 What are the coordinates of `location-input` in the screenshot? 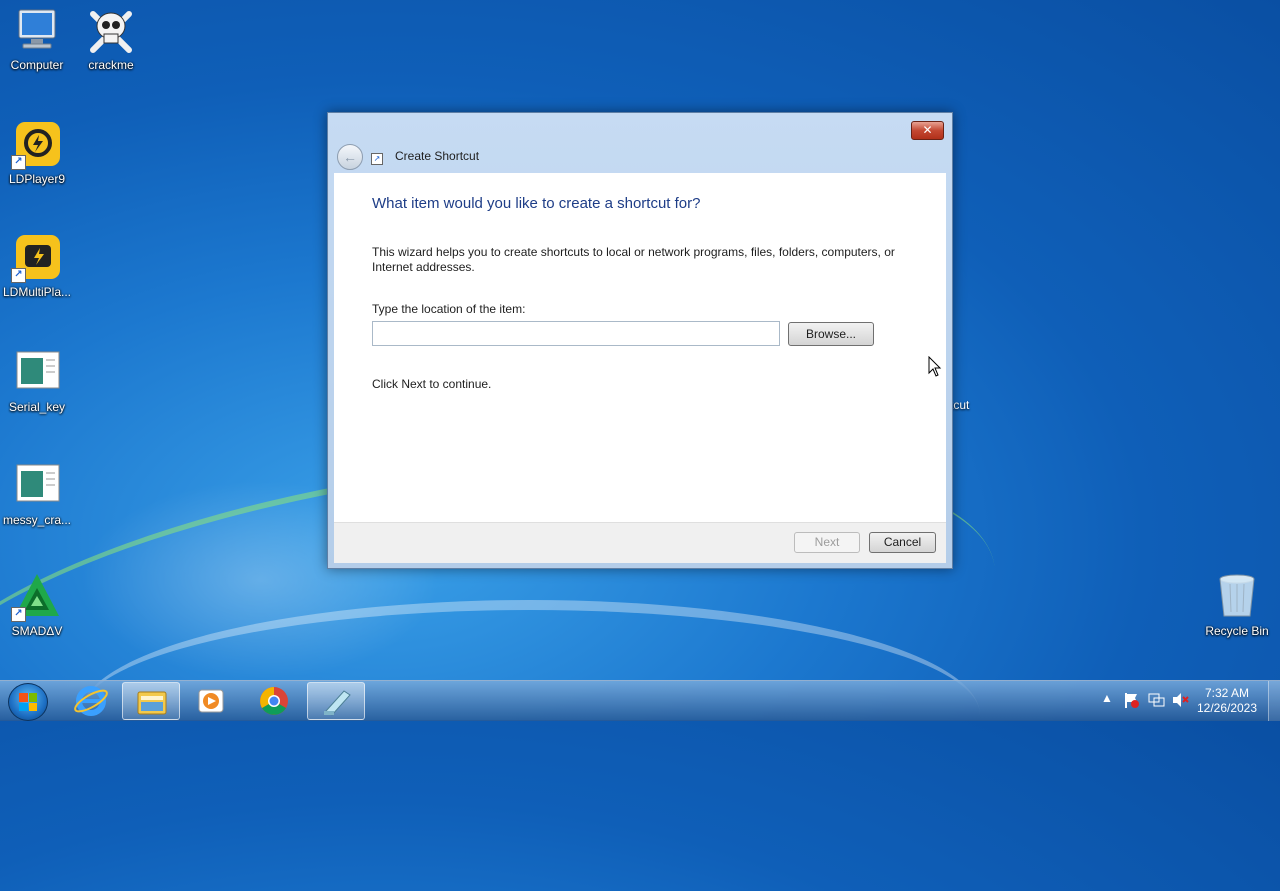 It's located at (576, 333).